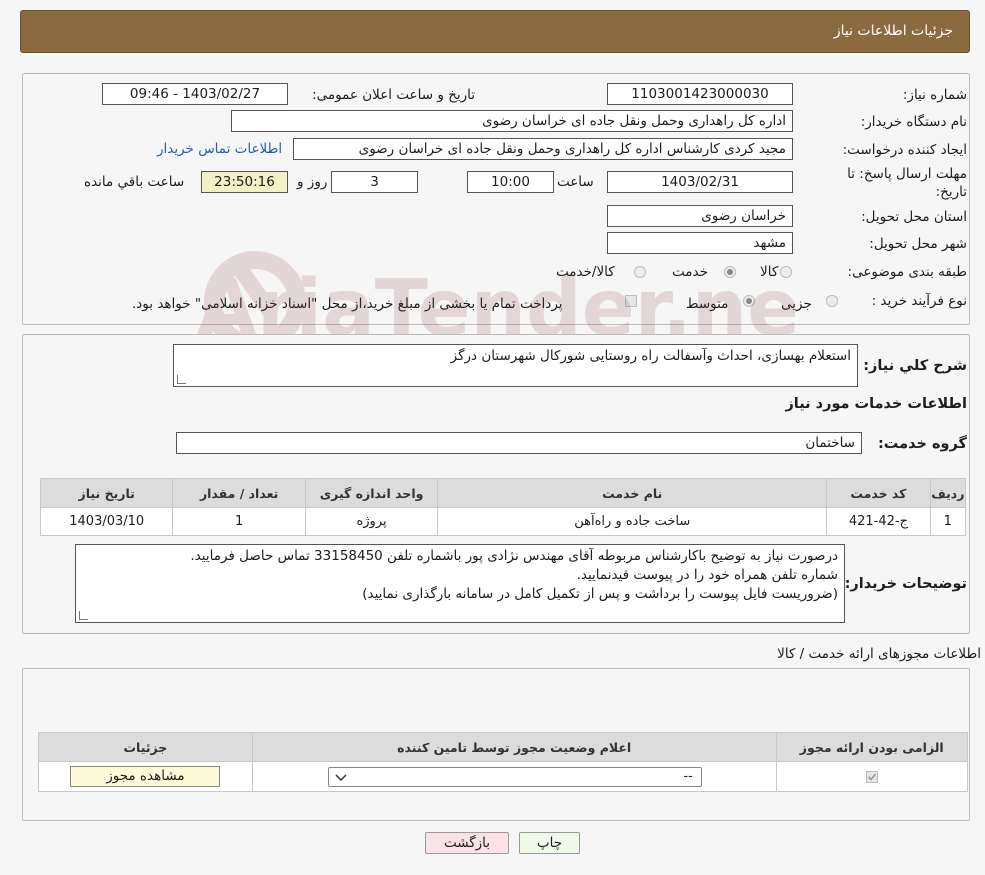 The image size is (985, 875). Describe the element at coordinates (631, 301) in the screenshot. I see `treasury-checkbox` at that location.